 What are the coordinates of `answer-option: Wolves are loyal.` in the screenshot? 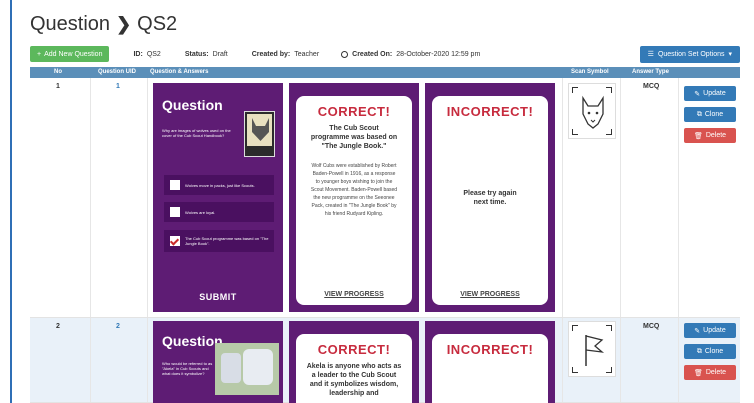 It's located at (219, 212).